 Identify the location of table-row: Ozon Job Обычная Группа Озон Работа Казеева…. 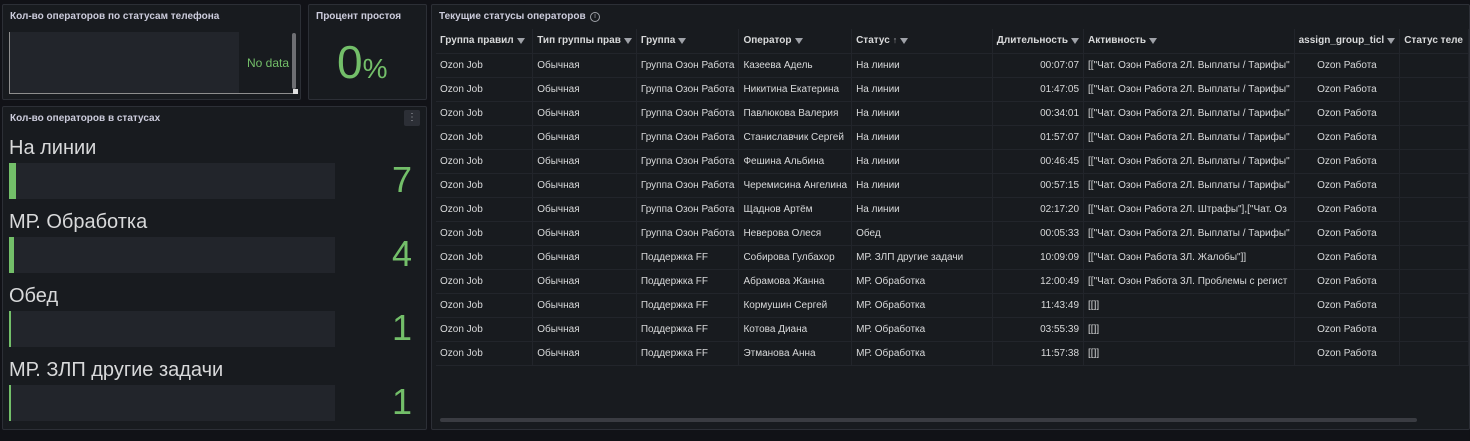
(952, 65).